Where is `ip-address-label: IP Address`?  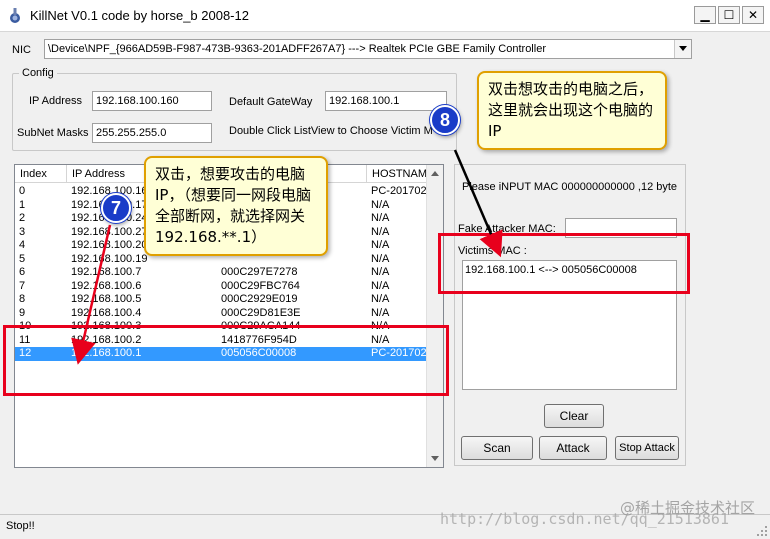 ip-address-label: IP Address is located at coordinates (55, 101).